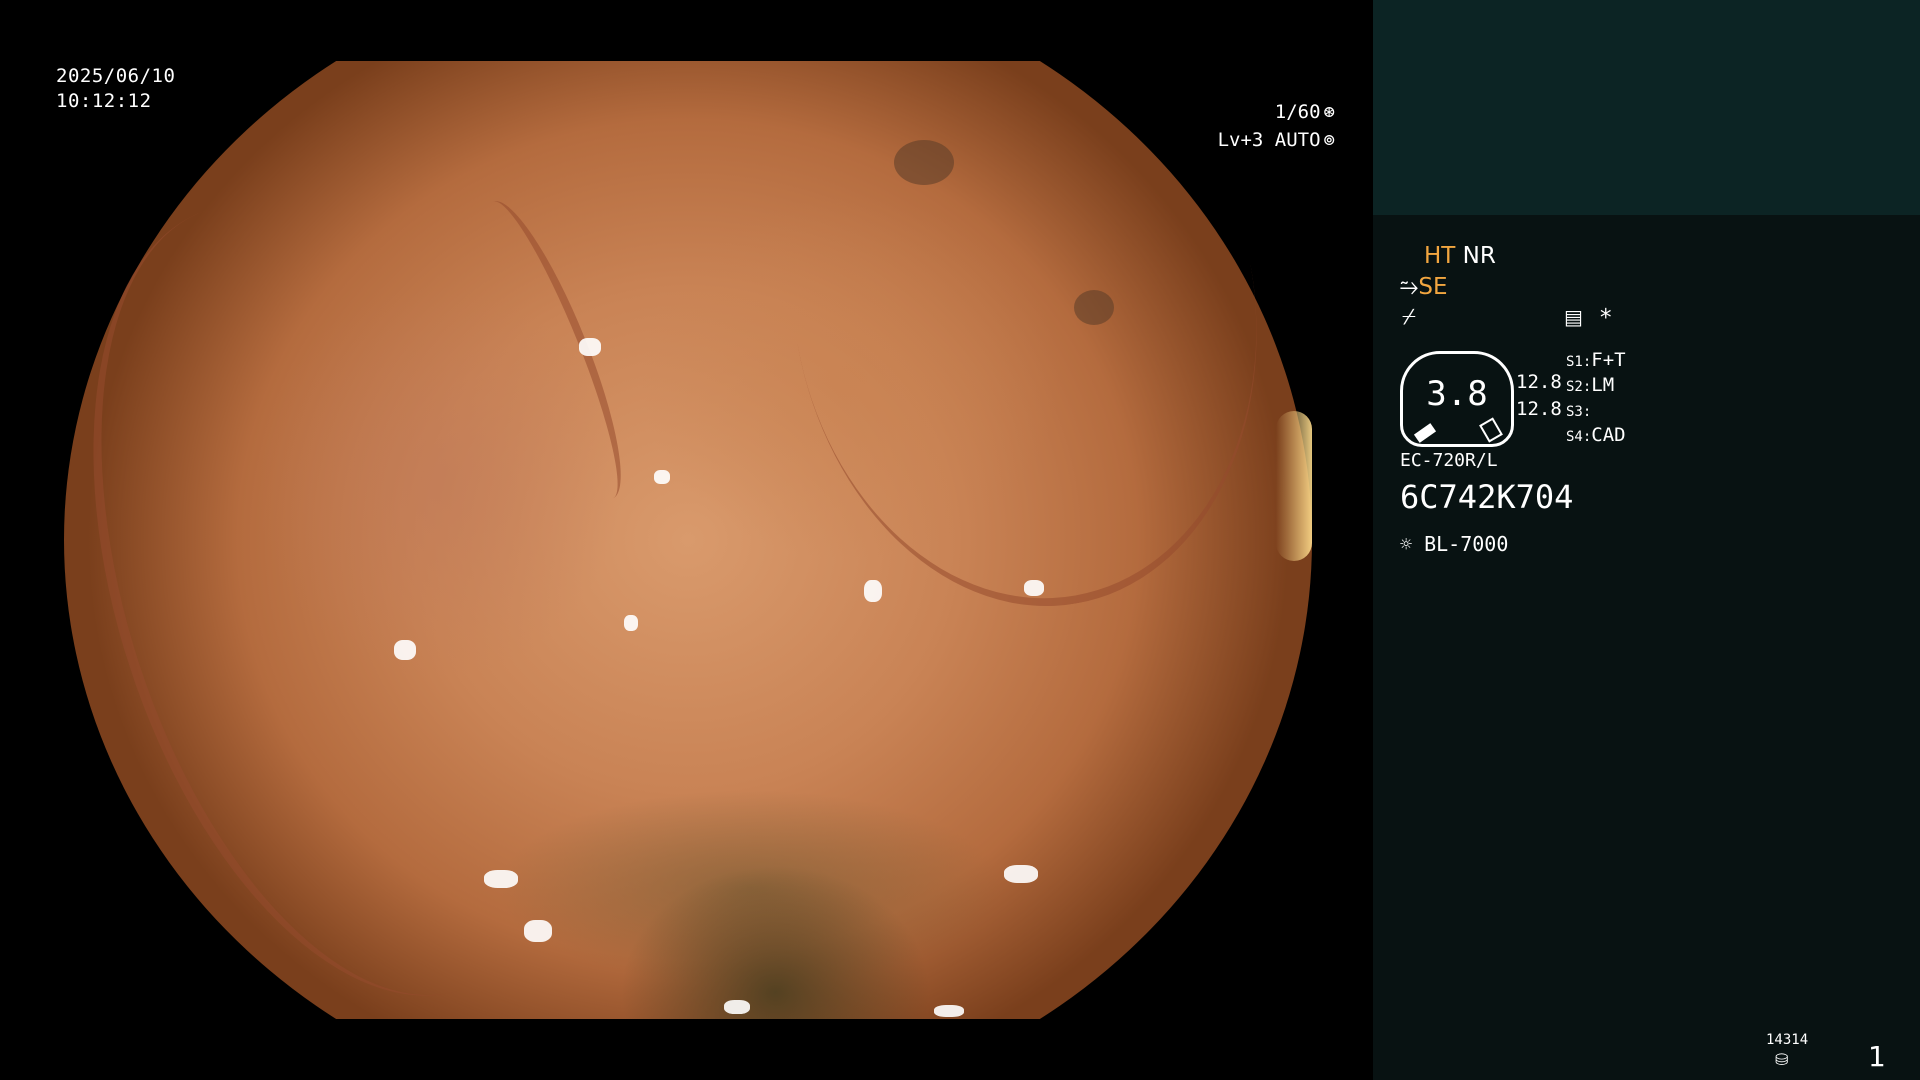  I want to click on ht-indicator: HT, so click(1440, 256).